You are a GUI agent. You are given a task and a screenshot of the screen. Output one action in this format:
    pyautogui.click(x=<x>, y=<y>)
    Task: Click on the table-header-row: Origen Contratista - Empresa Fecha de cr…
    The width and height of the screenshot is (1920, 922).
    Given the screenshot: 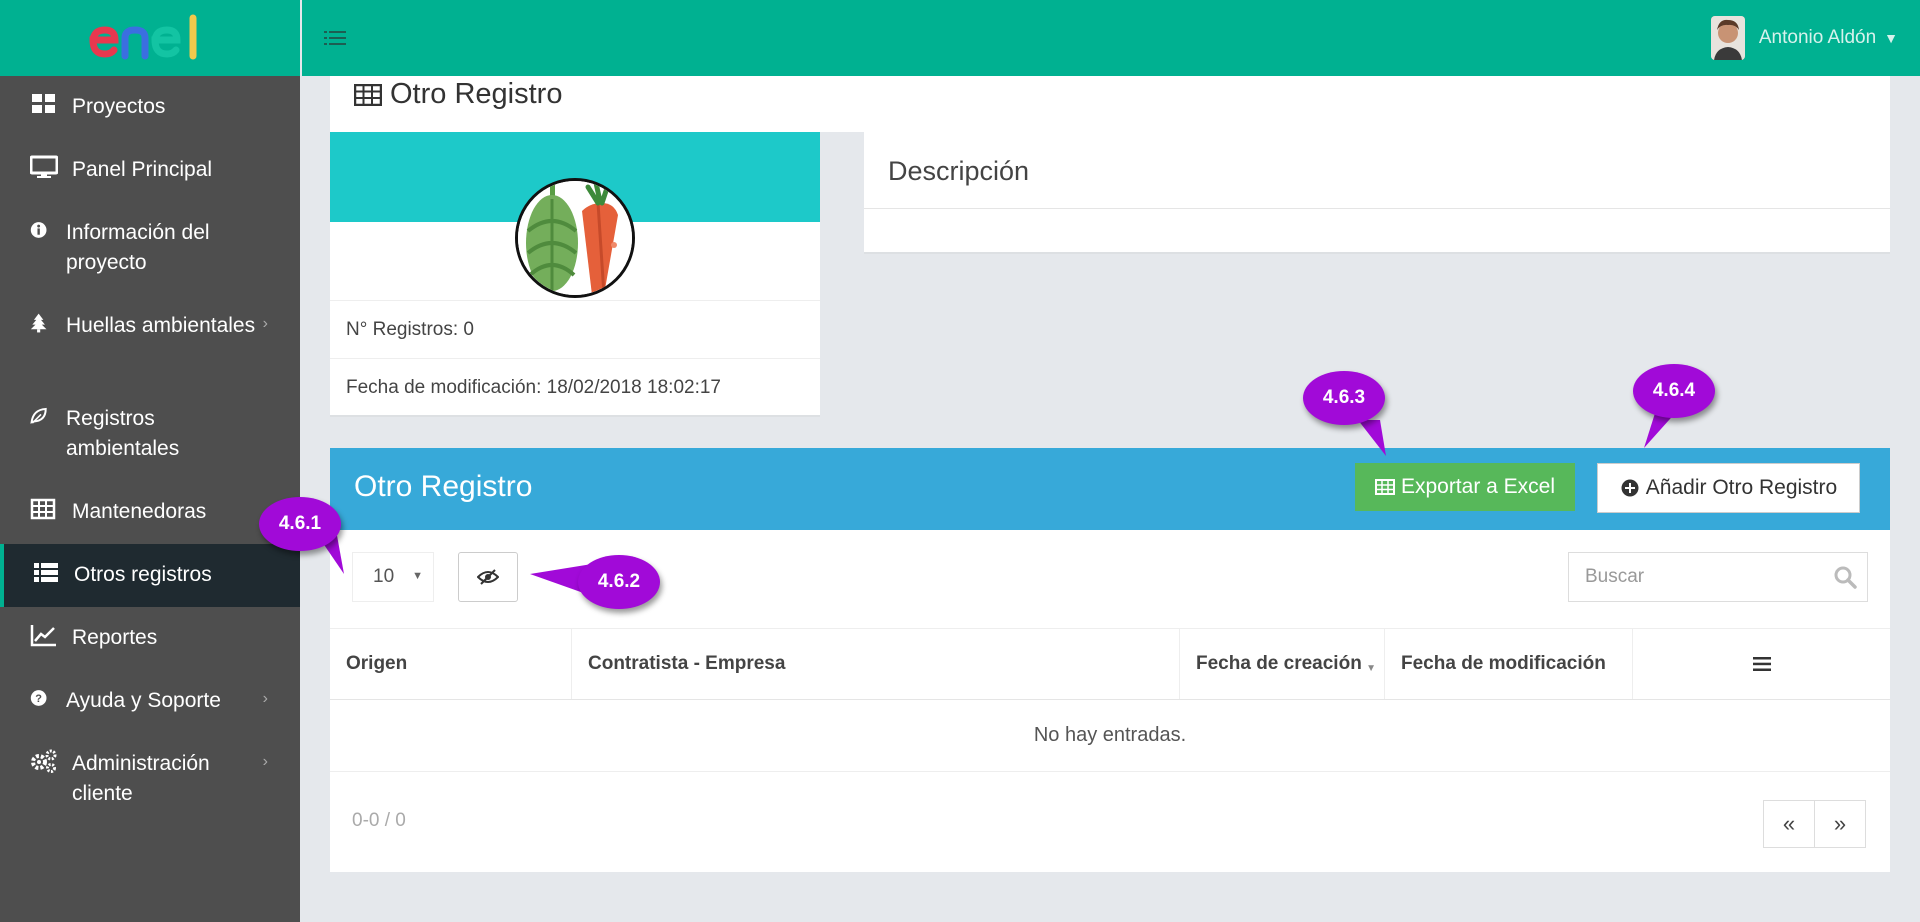 What is the action you would take?
    pyautogui.click(x=1110, y=664)
    